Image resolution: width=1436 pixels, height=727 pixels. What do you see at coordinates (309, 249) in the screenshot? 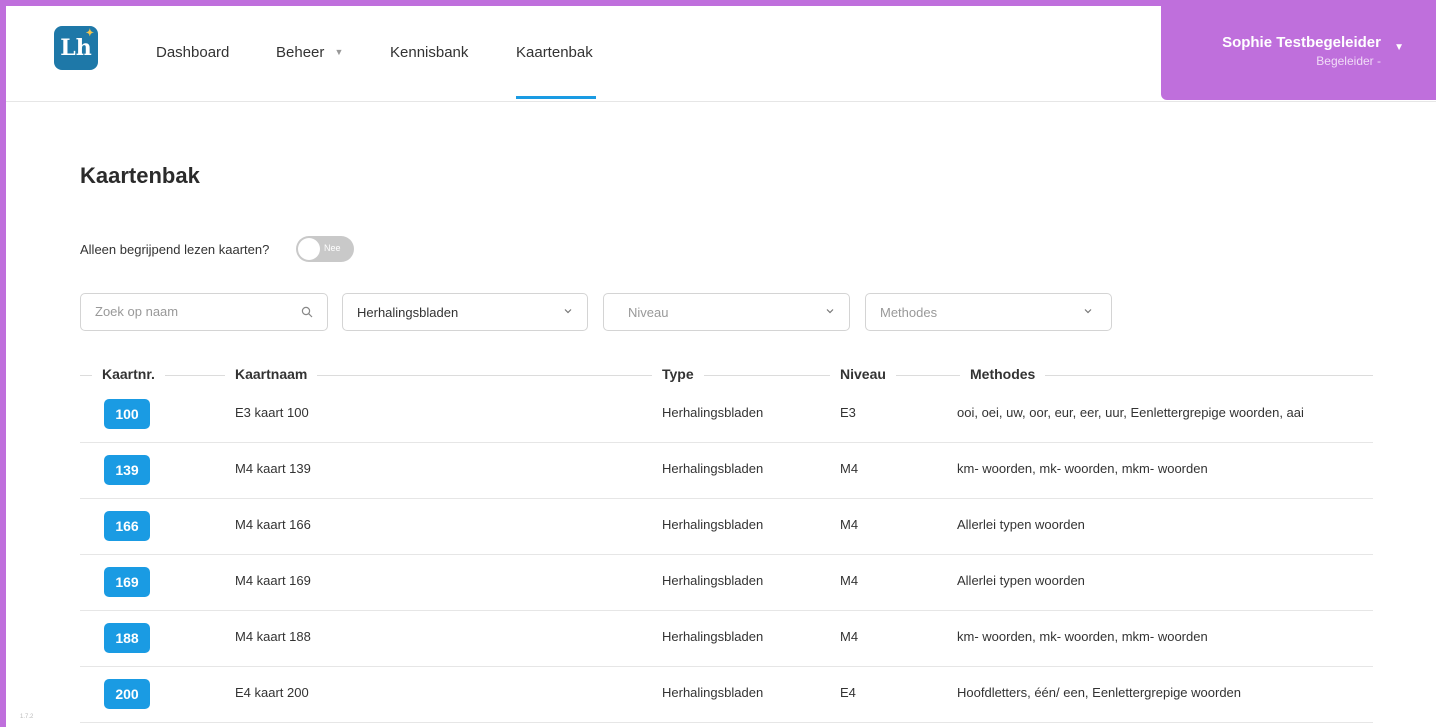
I see `toggle-knob` at bounding box center [309, 249].